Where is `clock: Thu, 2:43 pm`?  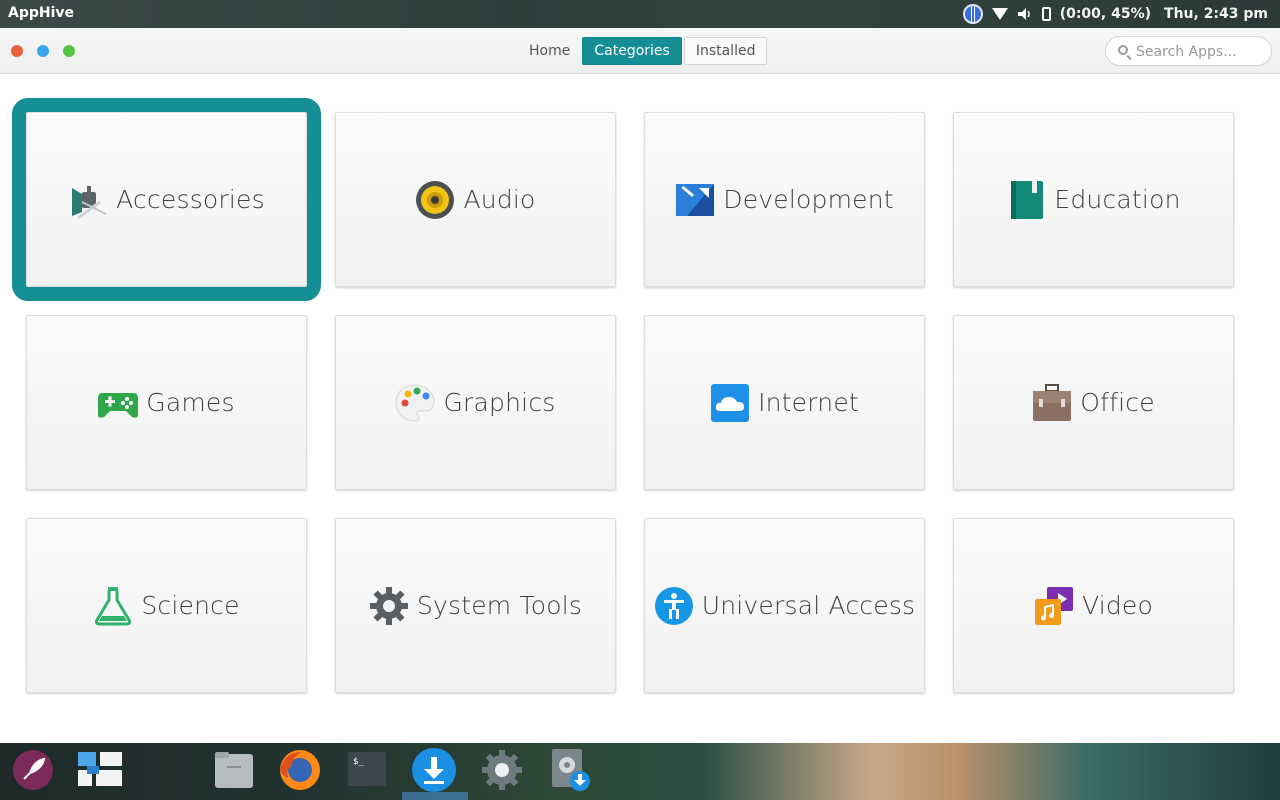 clock: Thu, 2:43 pm is located at coordinates (1216, 14).